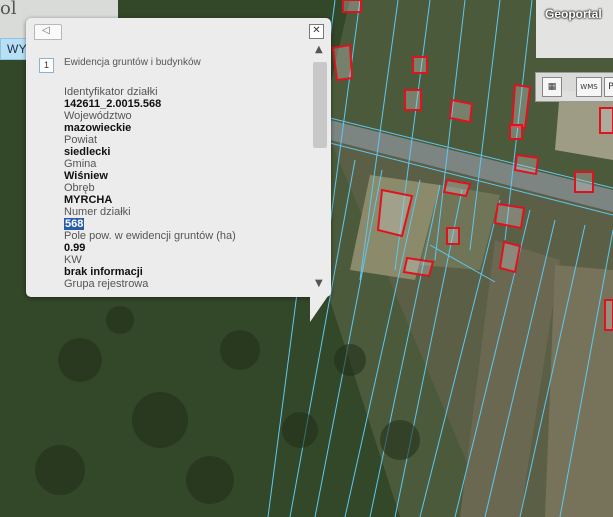 Image resolution: width=613 pixels, height=517 pixels. I want to click on field-value: Wiśniew, so click(86, 176).